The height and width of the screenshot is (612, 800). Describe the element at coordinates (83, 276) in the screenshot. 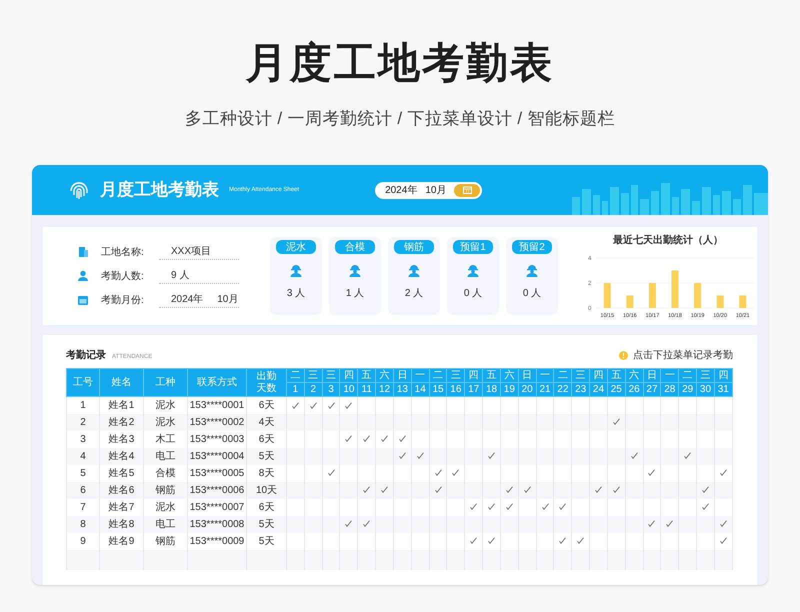

I see `person-icon` at that location.